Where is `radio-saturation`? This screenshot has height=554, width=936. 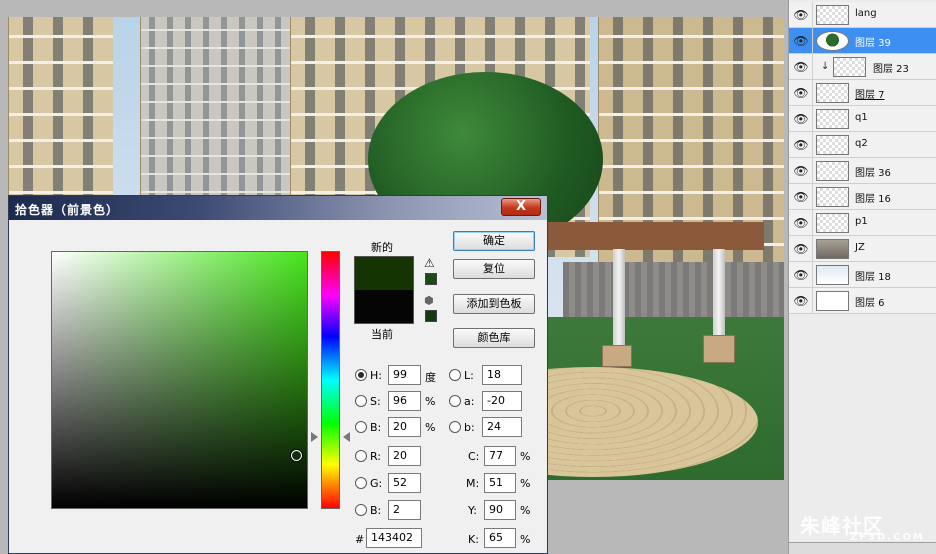 radio-saturation is located at coordinates (361, 401).